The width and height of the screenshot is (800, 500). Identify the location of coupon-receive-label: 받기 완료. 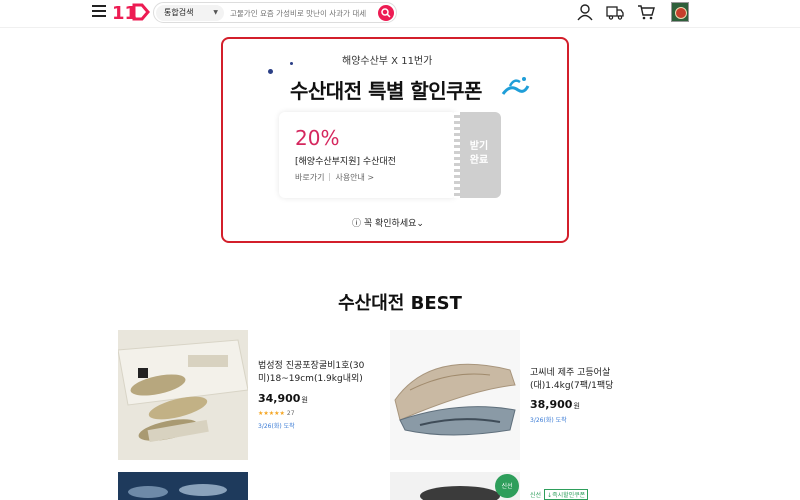
(479, 154).